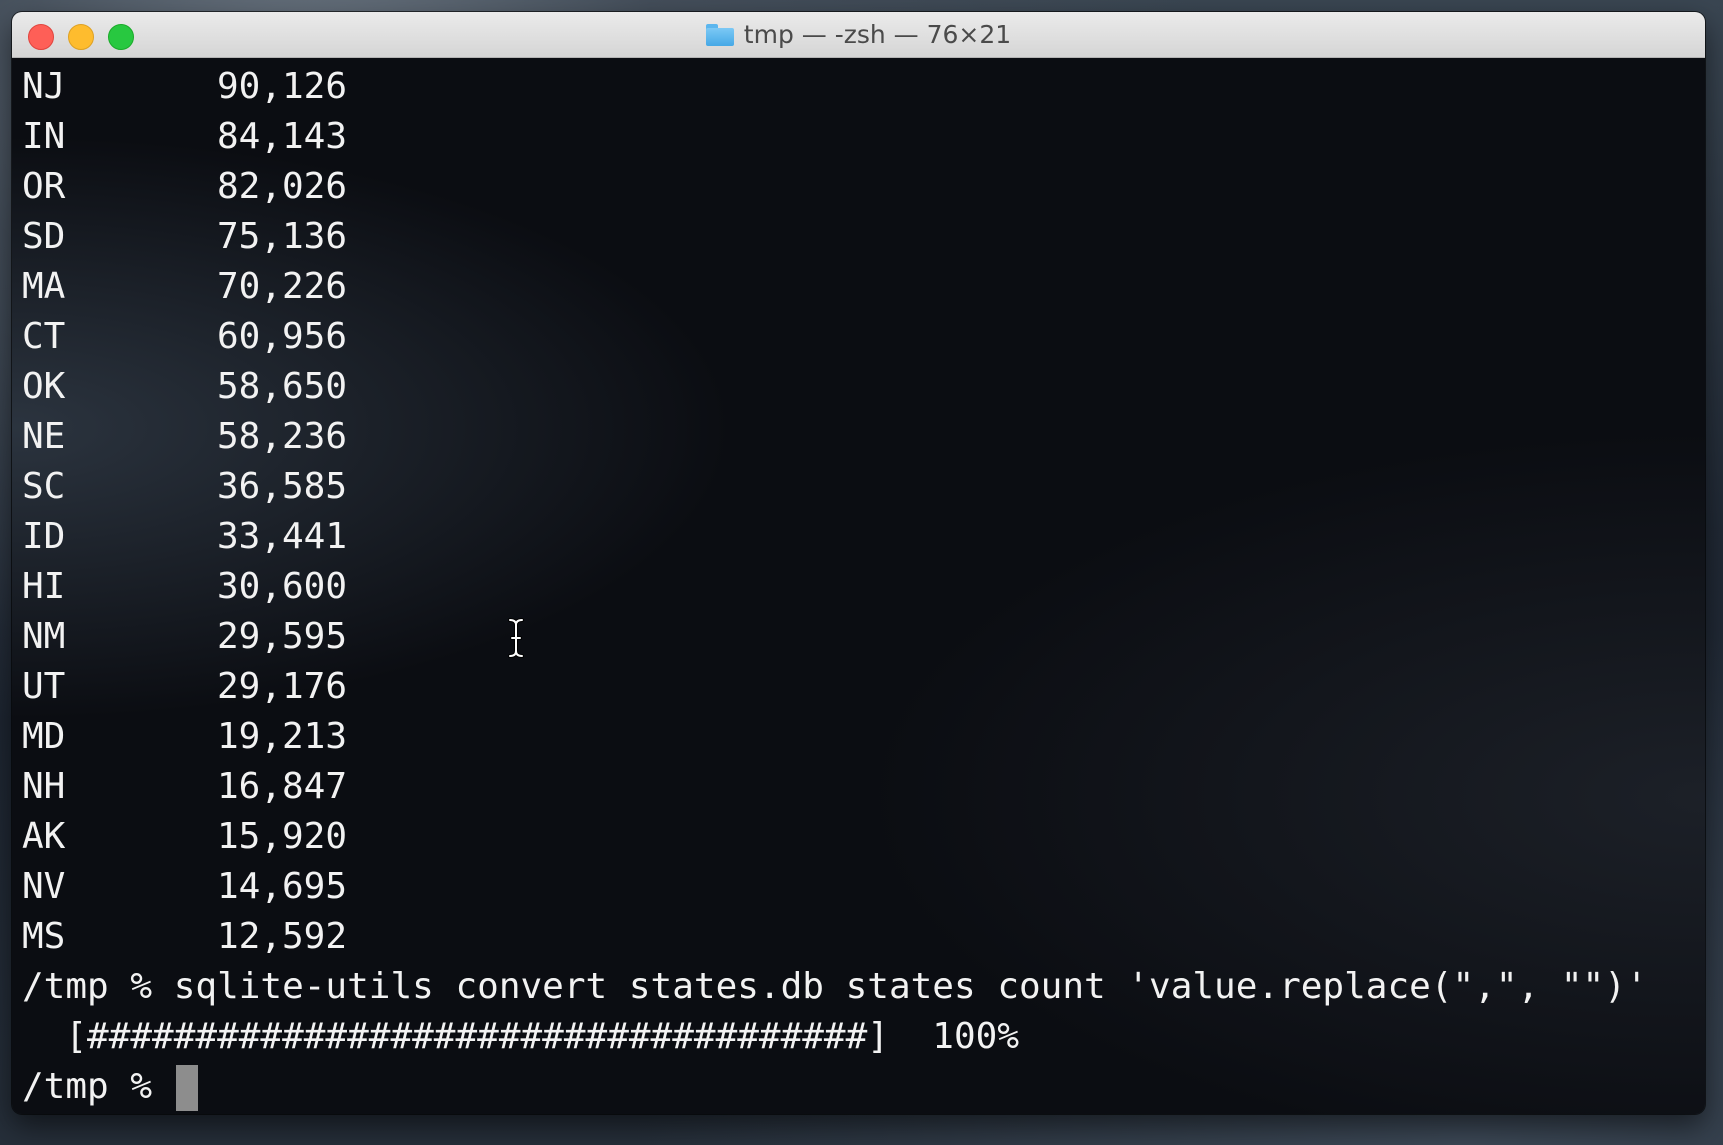  Describe the element at coordinates (44, 186) in the screenshot. I see `state-code: OR` at that location.